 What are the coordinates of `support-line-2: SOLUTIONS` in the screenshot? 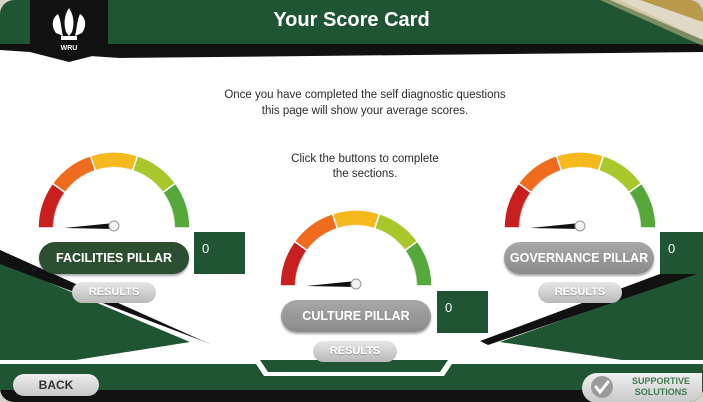 It's located at (661, 392).